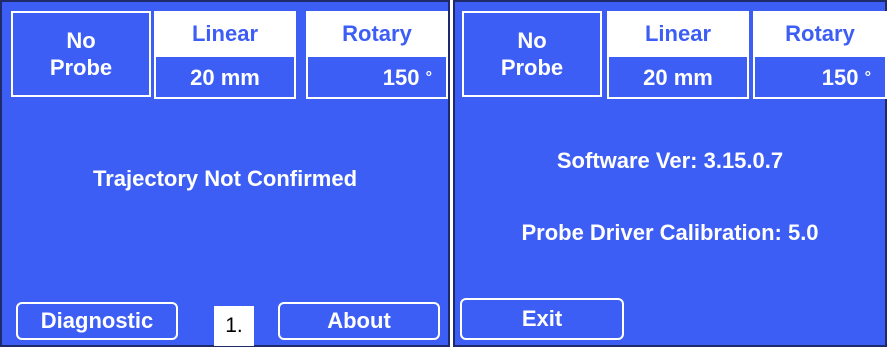  What do you see at coordinates (97, 321) in the screenshot?
I see `diagnostic-button: Diagnostic` at bounding box center [97, 321].